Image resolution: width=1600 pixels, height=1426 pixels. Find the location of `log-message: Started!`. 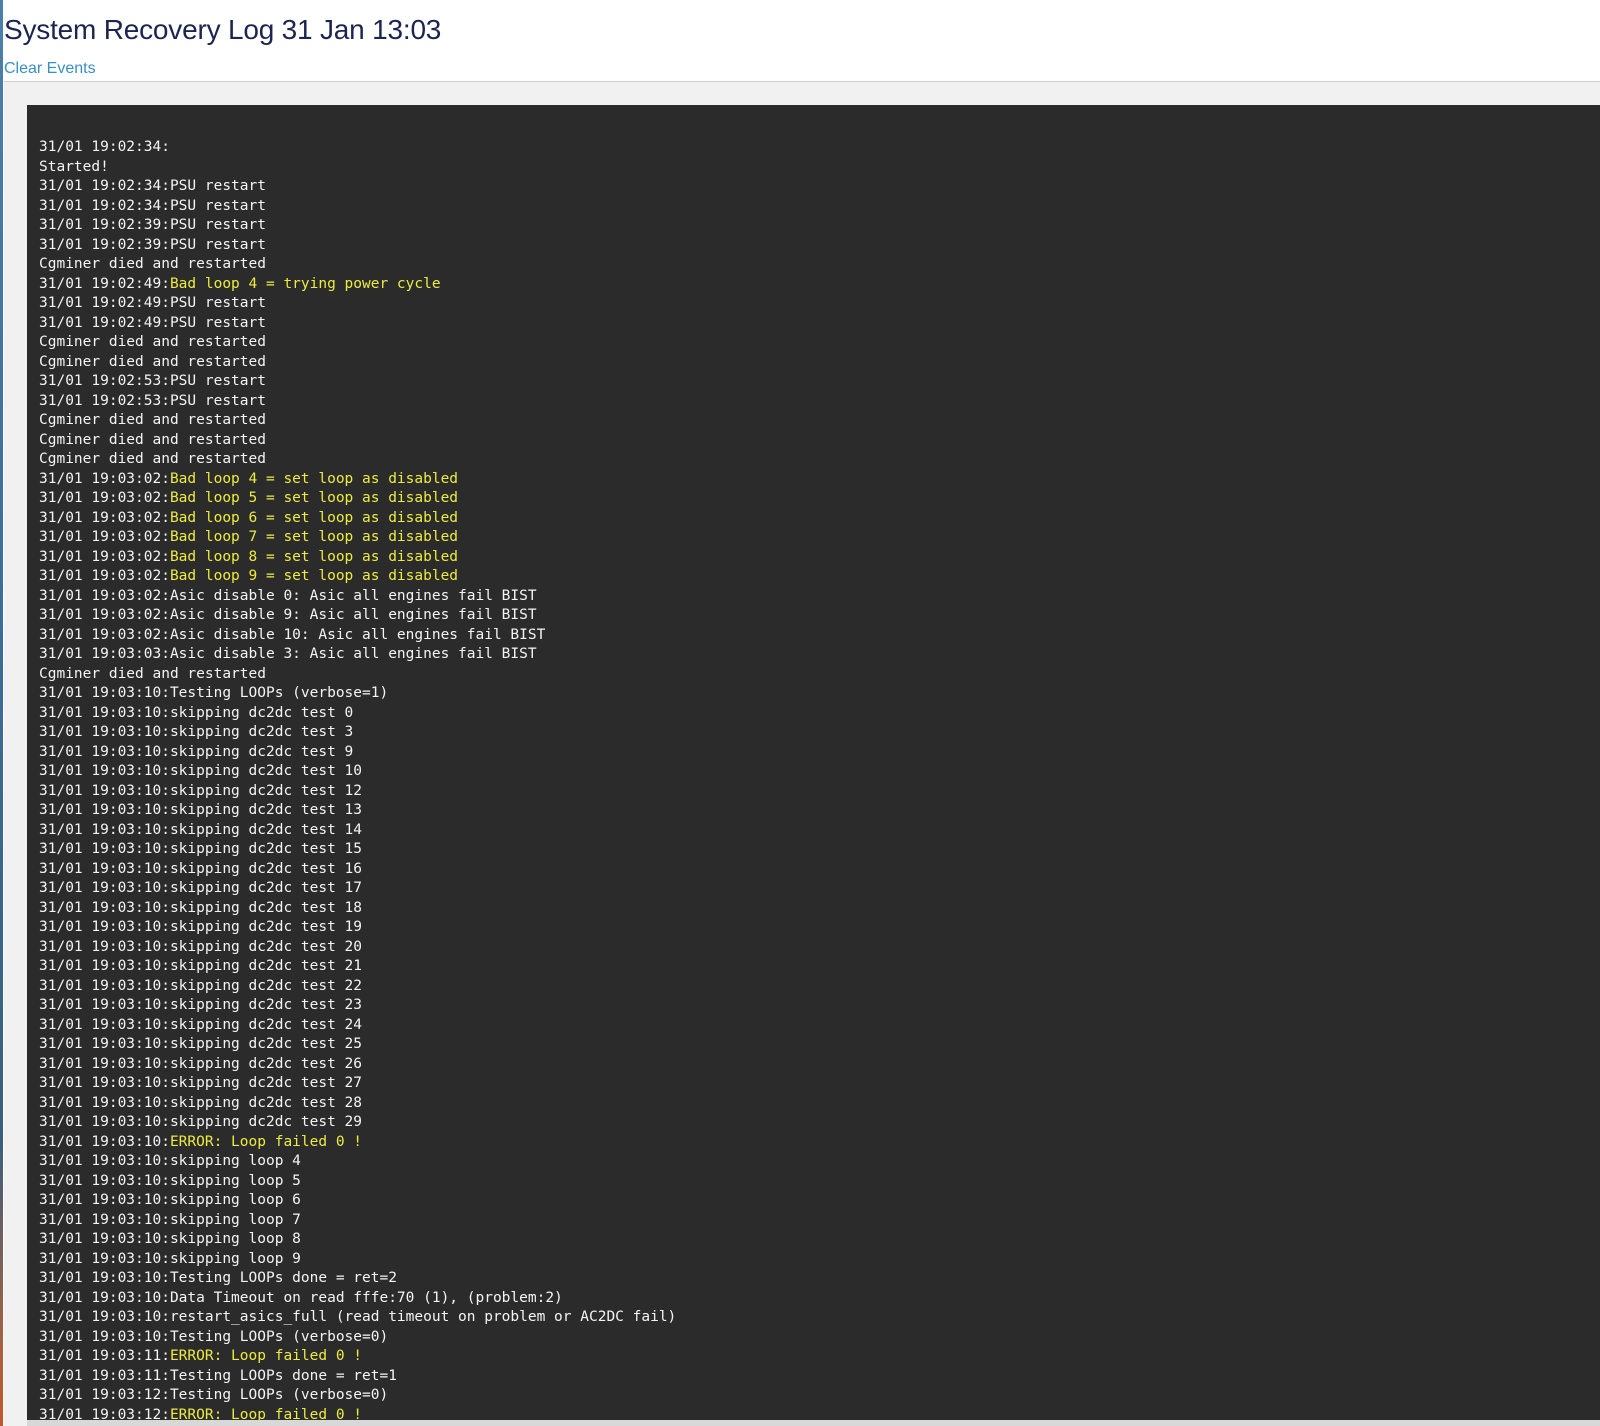

log-message: Started! is located at coordinates (74, 166).